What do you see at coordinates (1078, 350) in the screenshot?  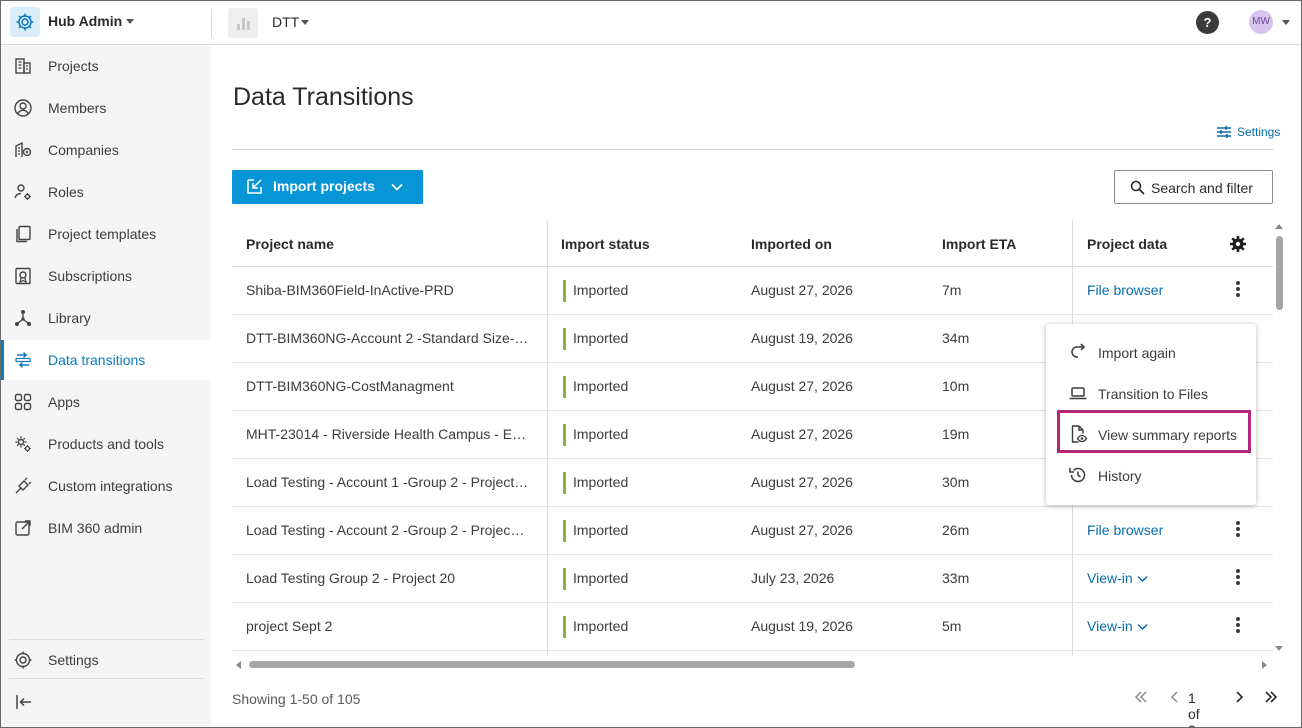 I see `redo-arrow-icon` at bounding box center [1078, 350].